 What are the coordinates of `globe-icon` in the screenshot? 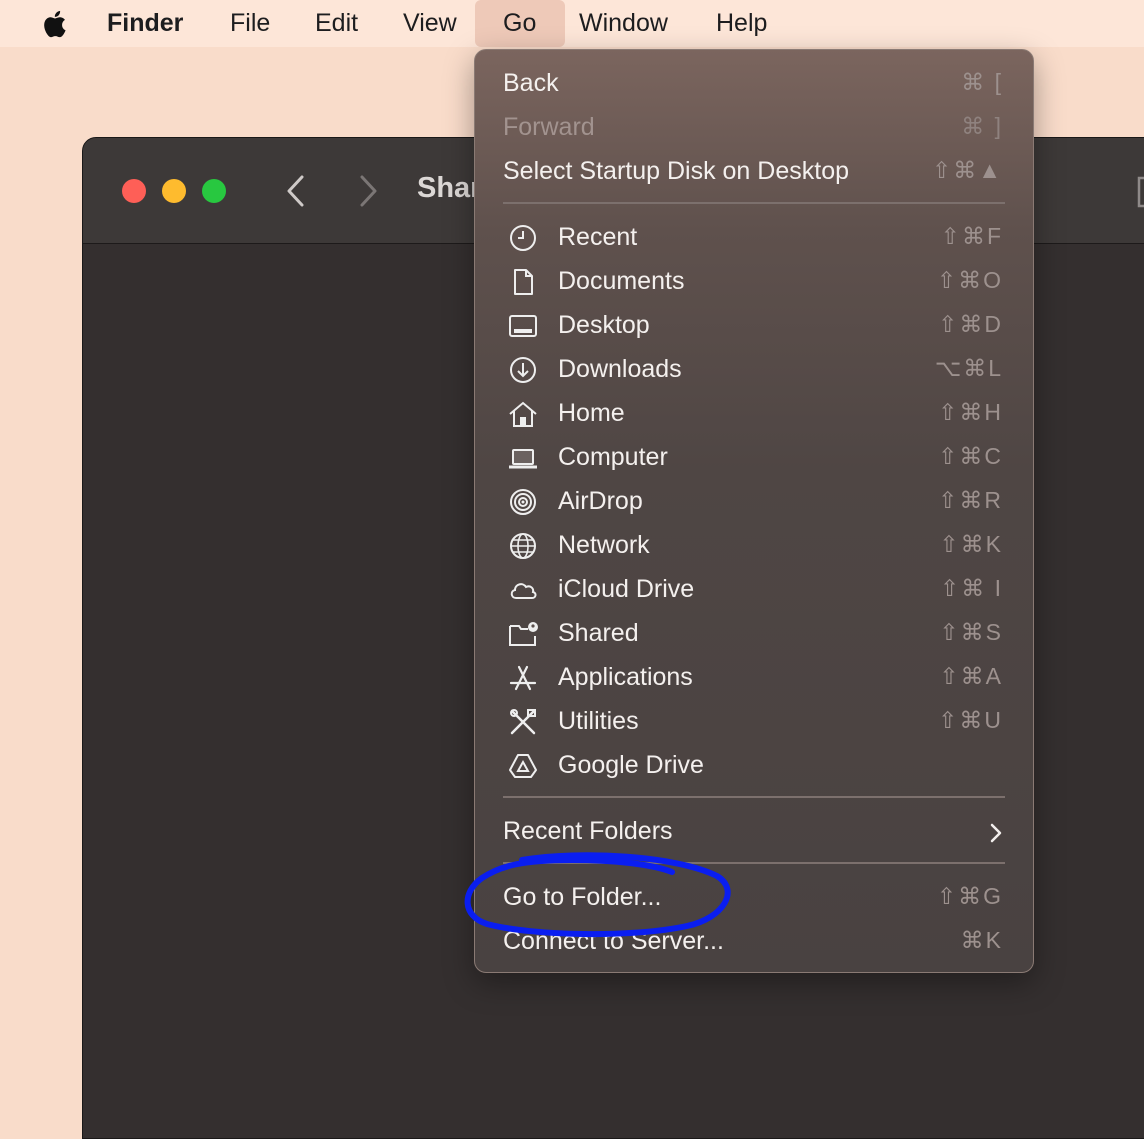 It's located at (523, 546).